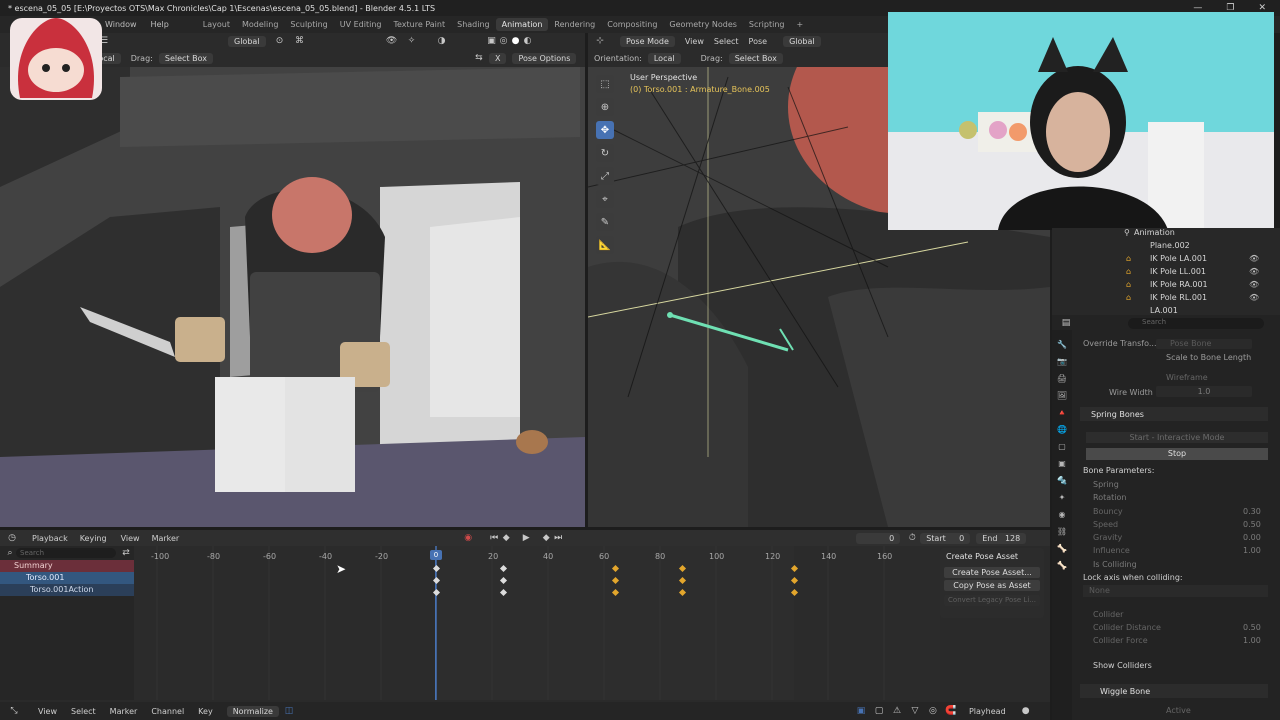 This screenshot has height=720, width=1280. I want to click on swap-icon: ⇄, so click(126, 553).